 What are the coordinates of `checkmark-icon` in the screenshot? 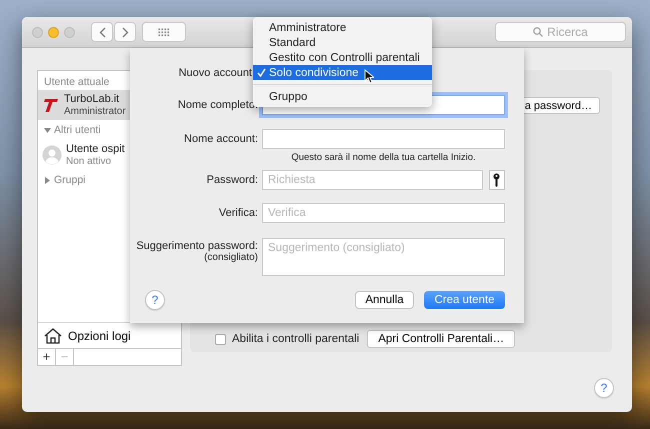 It's located at (261, 72).